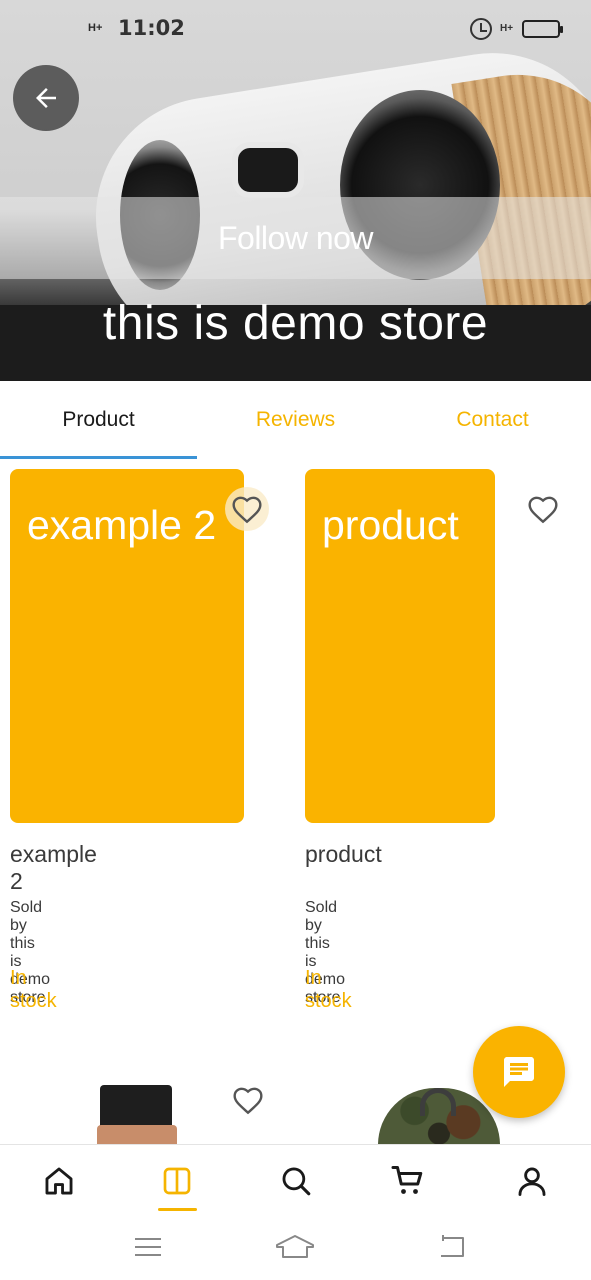 The image size is (591, 1280). I want to click on back-icon, so click(452, 1246).